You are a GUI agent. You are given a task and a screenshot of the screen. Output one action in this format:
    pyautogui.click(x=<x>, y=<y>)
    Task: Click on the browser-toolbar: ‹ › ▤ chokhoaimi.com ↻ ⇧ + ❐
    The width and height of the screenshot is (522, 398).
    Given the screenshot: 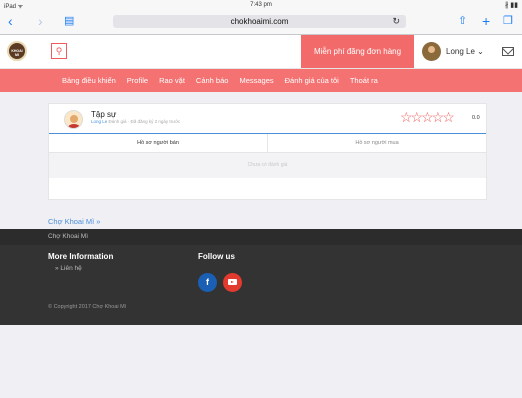 What is the action you would take?
    pyautogui.click(x=261, y=23)
    